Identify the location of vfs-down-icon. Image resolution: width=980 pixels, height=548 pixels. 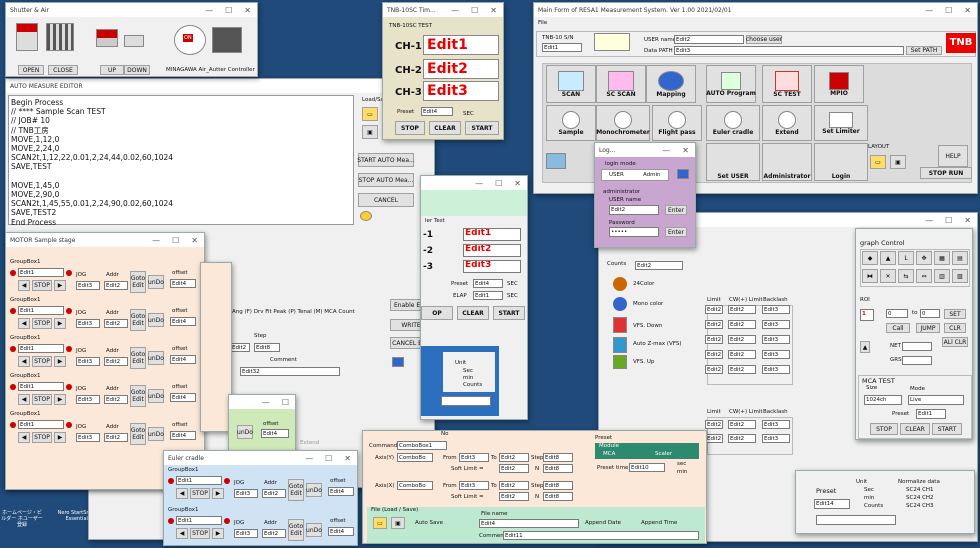
(620, 325).